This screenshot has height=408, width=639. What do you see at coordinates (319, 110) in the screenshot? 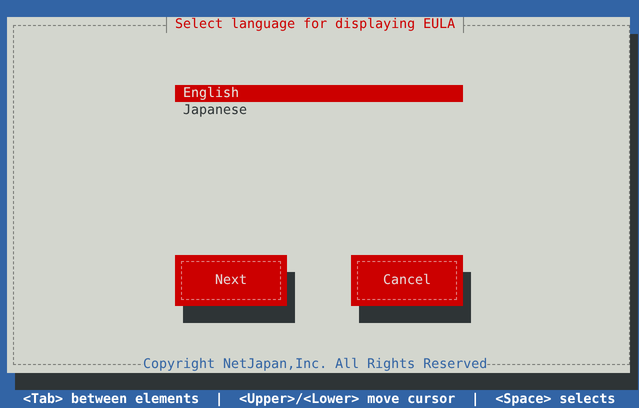
I see `language-option: Japanese` at bounding box center [319, 110].